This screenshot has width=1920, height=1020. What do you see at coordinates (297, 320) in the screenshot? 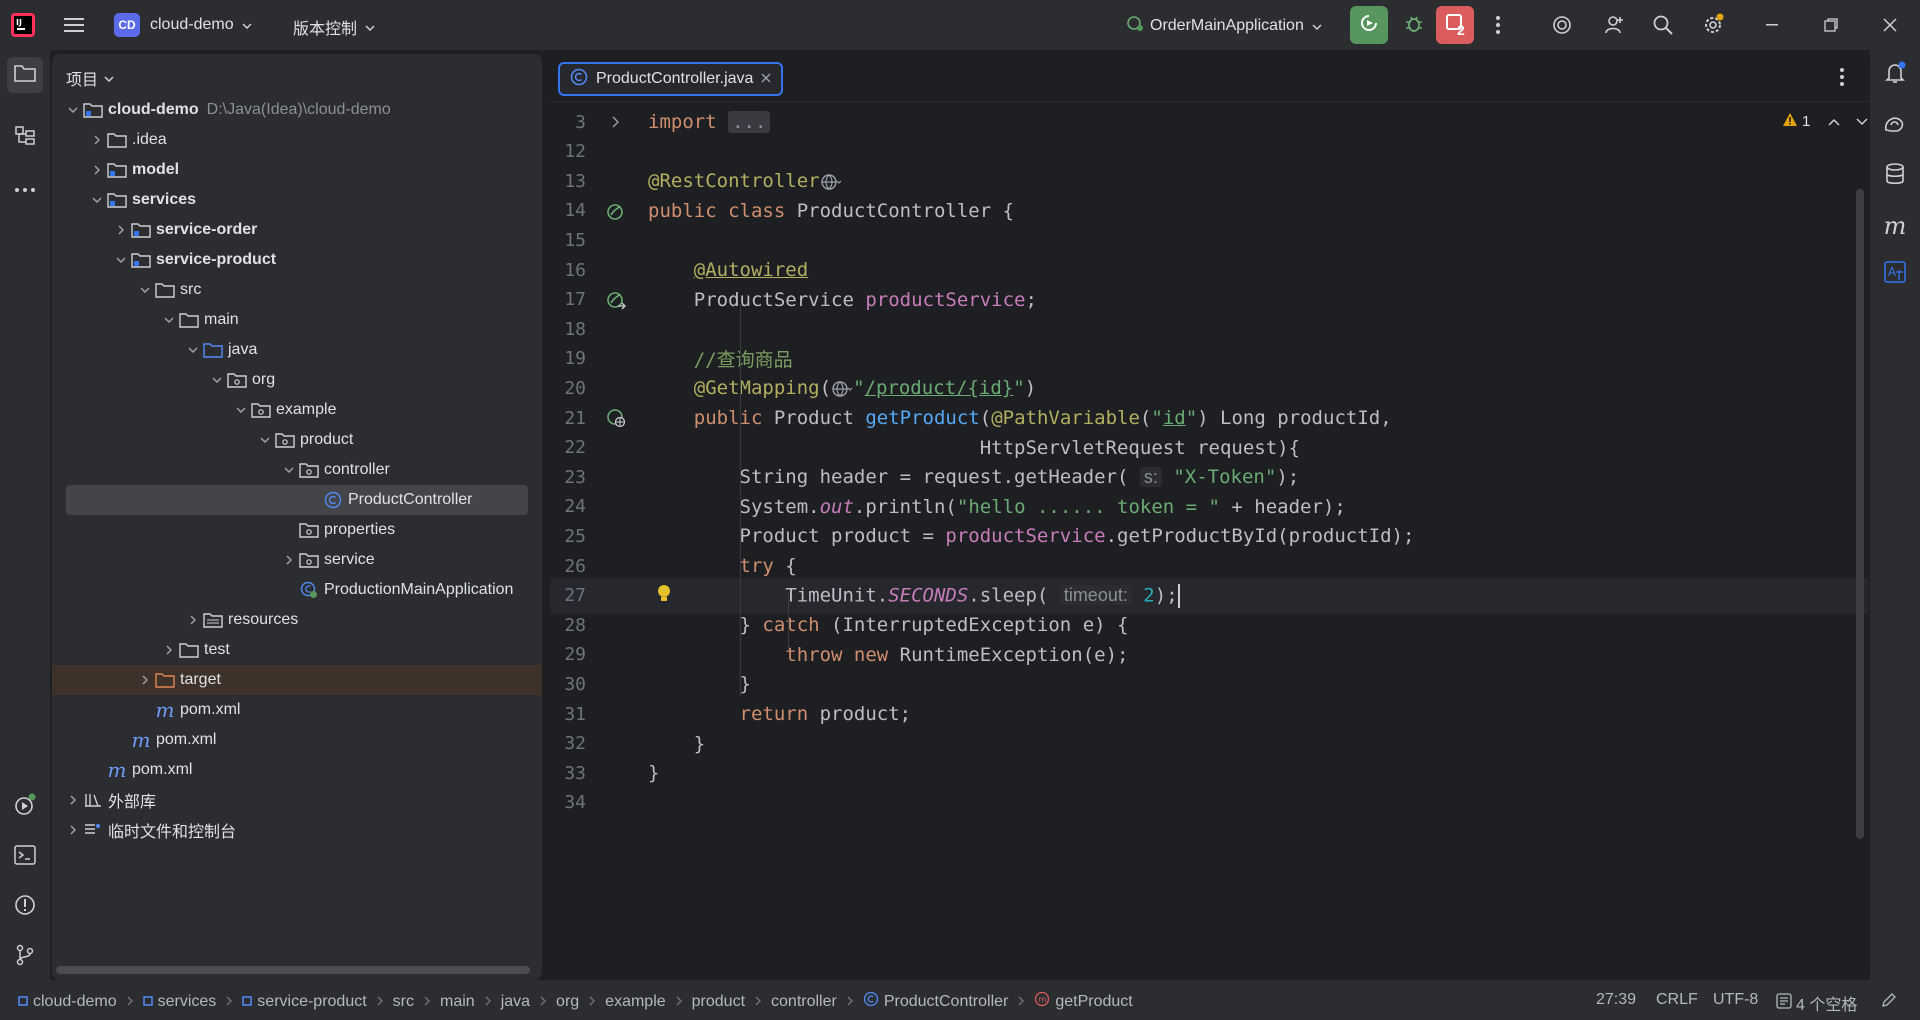
I see `tree-item: main` at bounding box center [297, 320].